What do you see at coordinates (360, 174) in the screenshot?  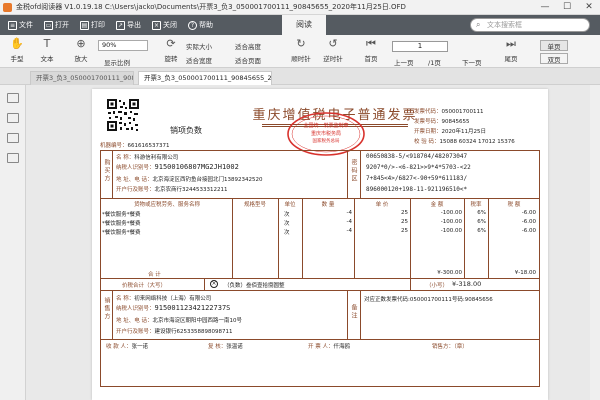 I see `cipher-divider-right` at bounding box center [360, 174].